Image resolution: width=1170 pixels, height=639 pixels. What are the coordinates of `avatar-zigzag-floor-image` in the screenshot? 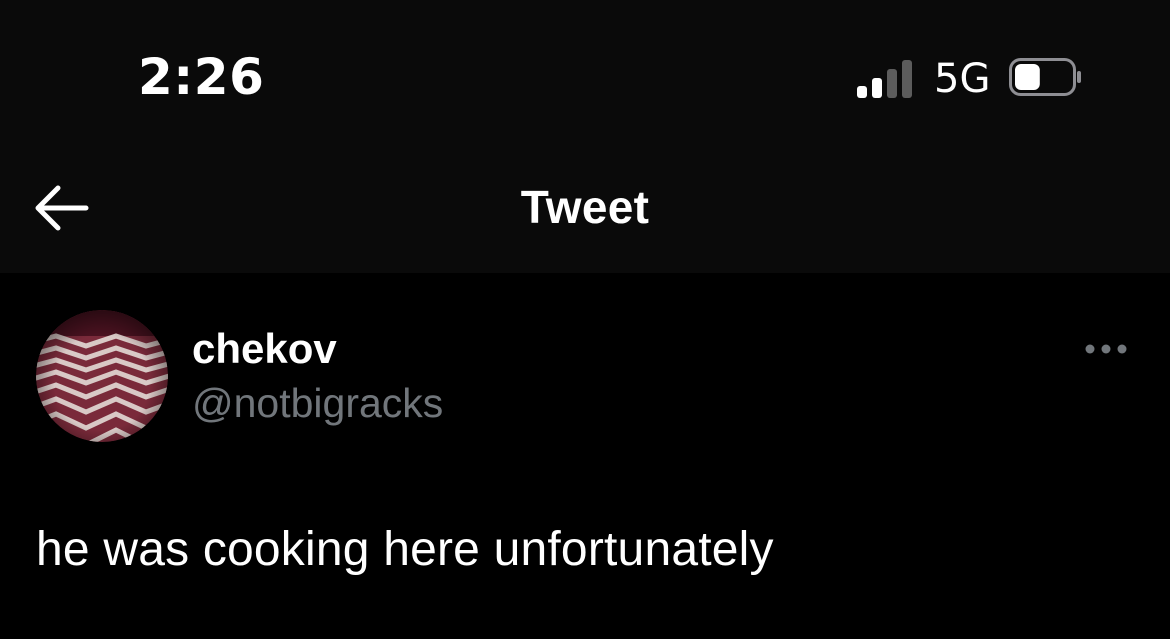 It's located at (102, 376).